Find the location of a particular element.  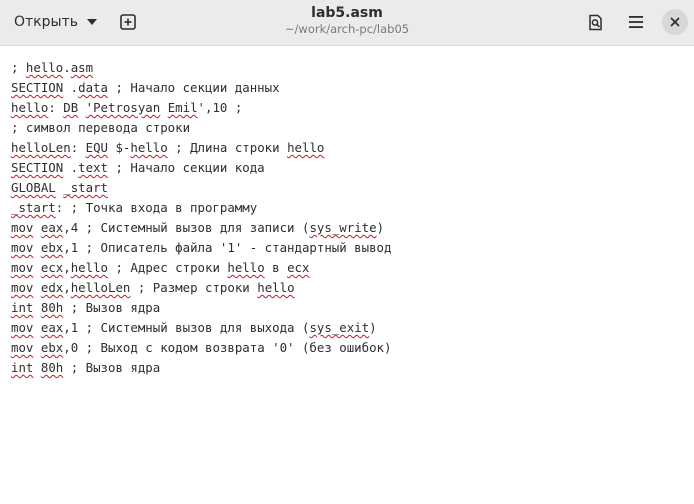

search-icon is located at coordinates (595, 22).